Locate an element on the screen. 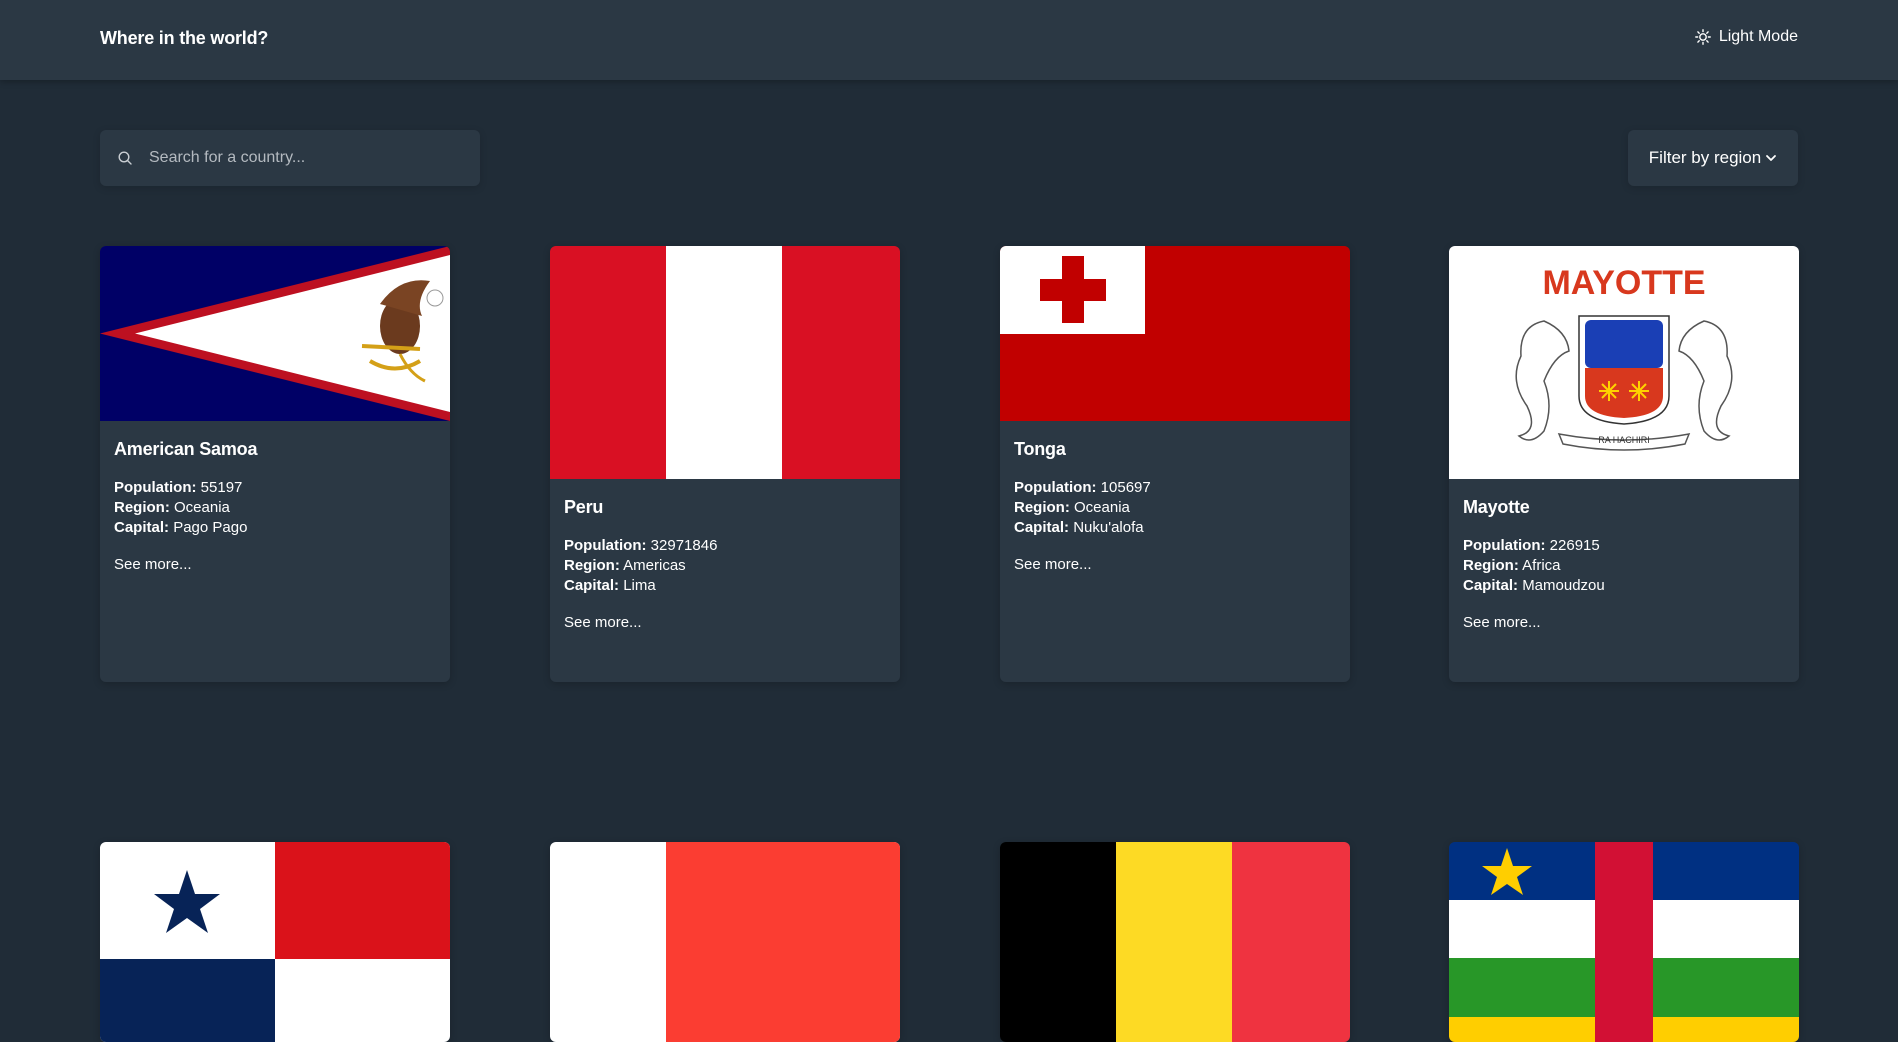  country-name: Mayotte is located at coordinates (1496, 507).